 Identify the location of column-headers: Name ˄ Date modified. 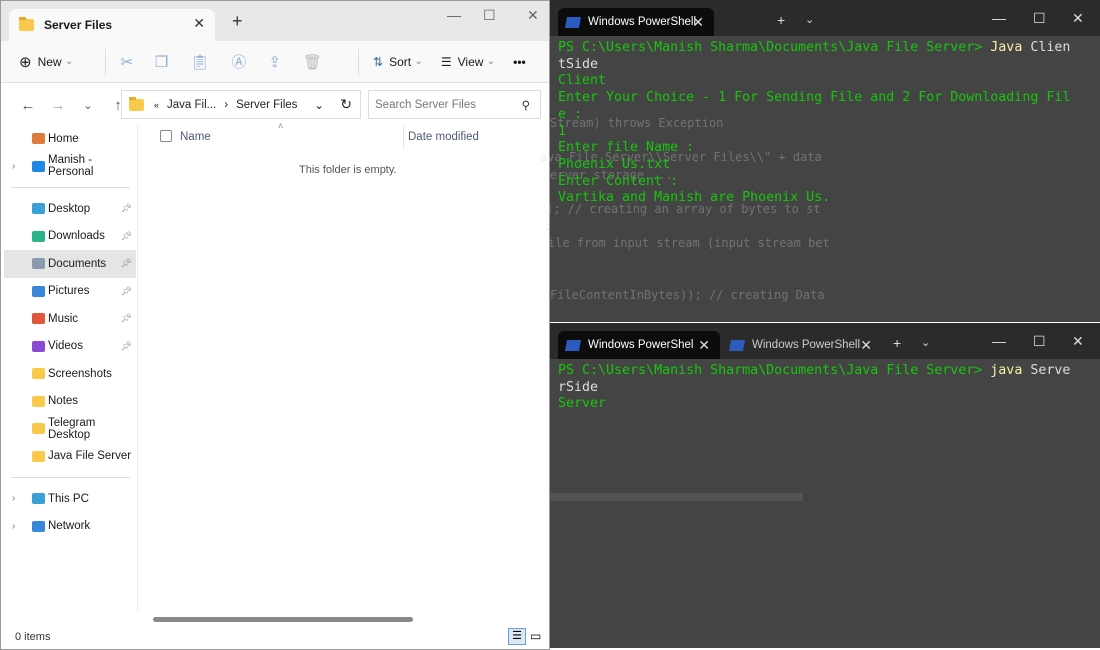
(343, 136).